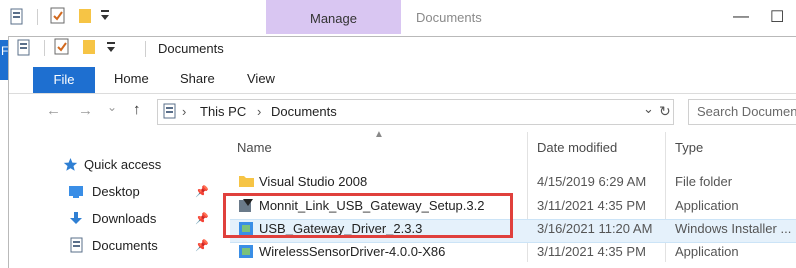 This screenshot has width=796, height=268. Describe the element at coordinates (62, 47) in the screenshot. I see `checklist-icon` at that location.